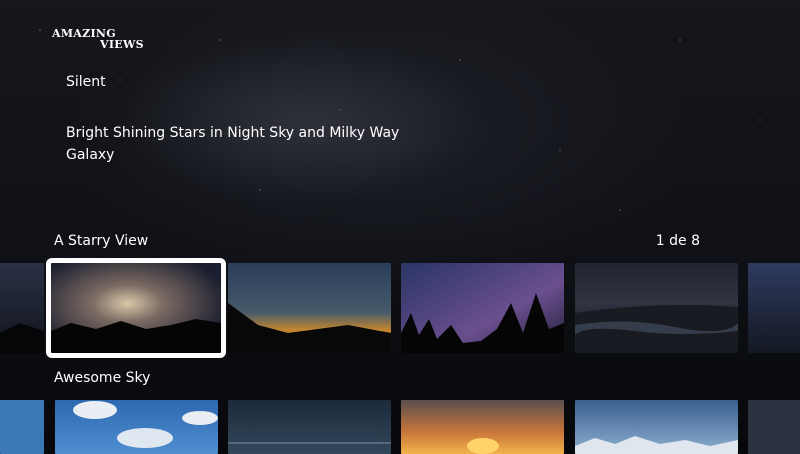 The height and width of the screenshot is (454, 800). I want to click on sunset-thumbnail-image, so click(482, 427).